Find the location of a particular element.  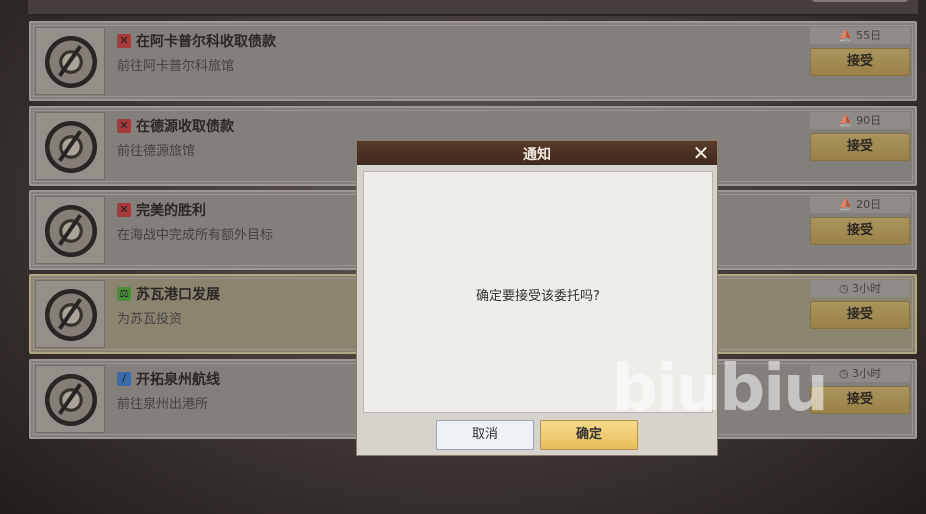

dialog-header: 通知 ✕ is located at coordinates (537, 153).